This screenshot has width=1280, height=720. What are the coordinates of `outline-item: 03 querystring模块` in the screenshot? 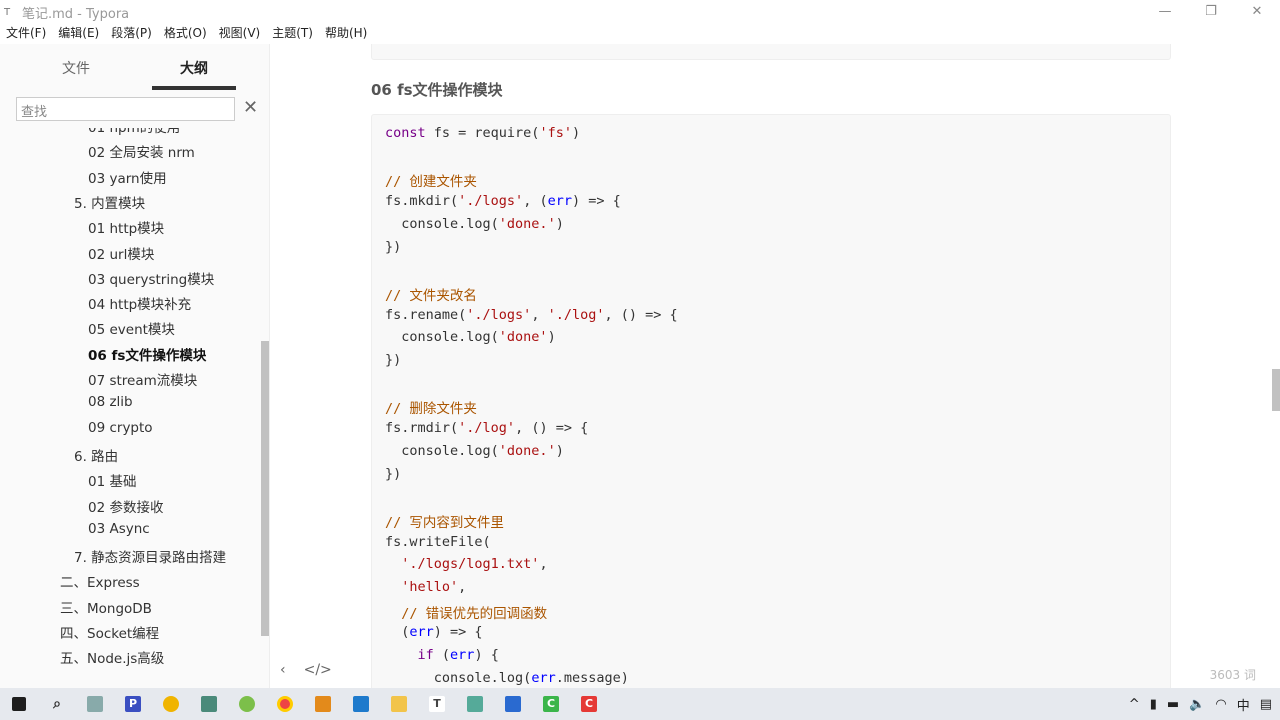 It's located at (151, 278).